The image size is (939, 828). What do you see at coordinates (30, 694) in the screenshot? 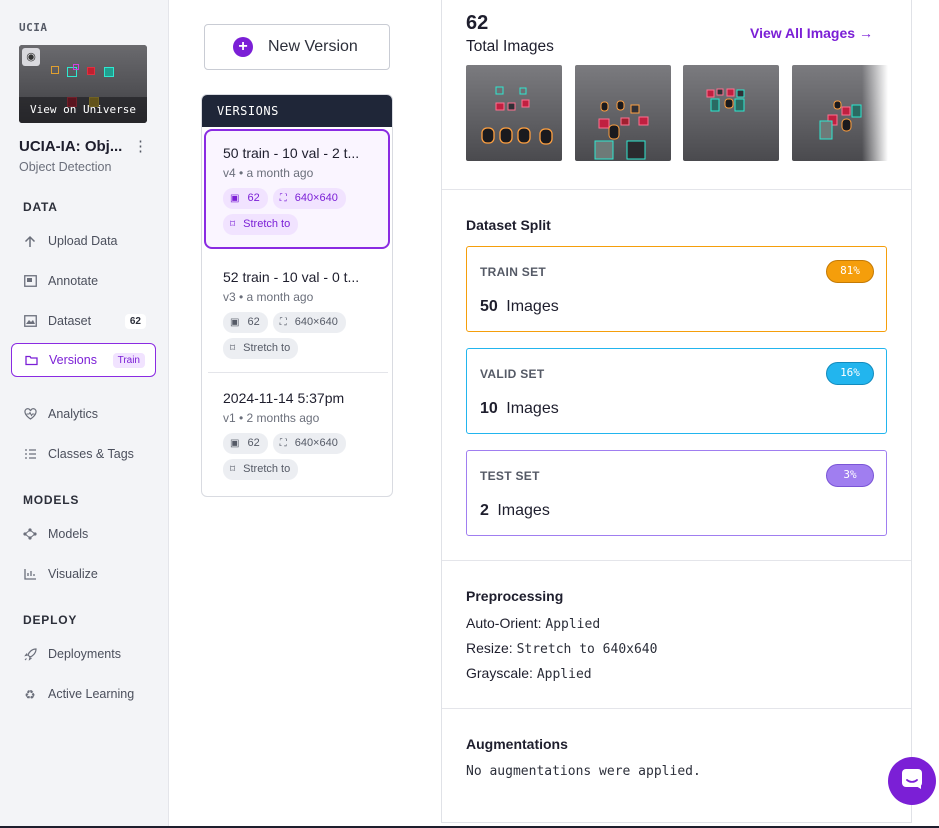
I see `recycle-icon: ♻` at bounding box center [30, 694].